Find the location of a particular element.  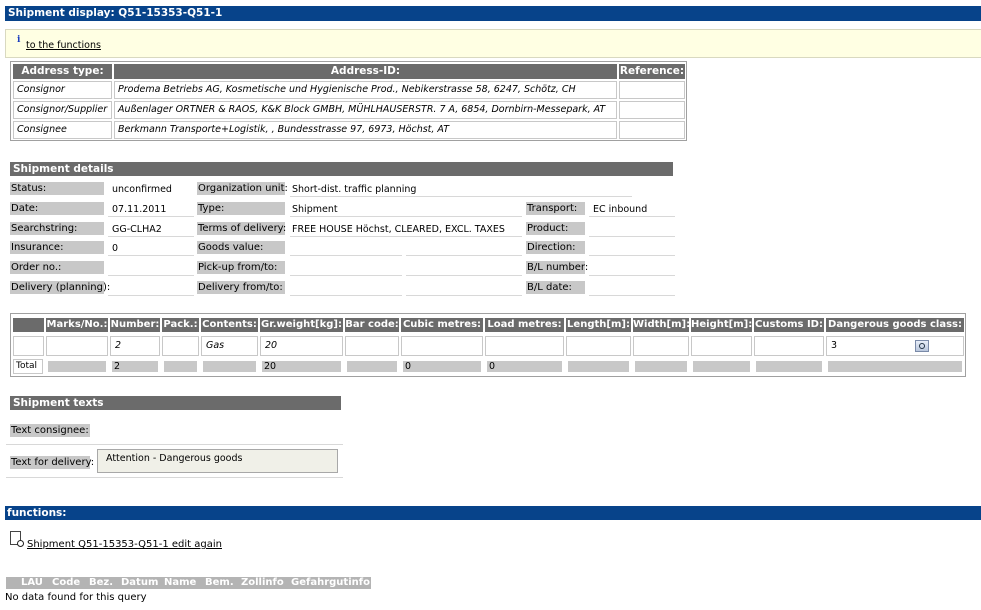

goods-header: Pack.: is located at coordinates (180, 325).